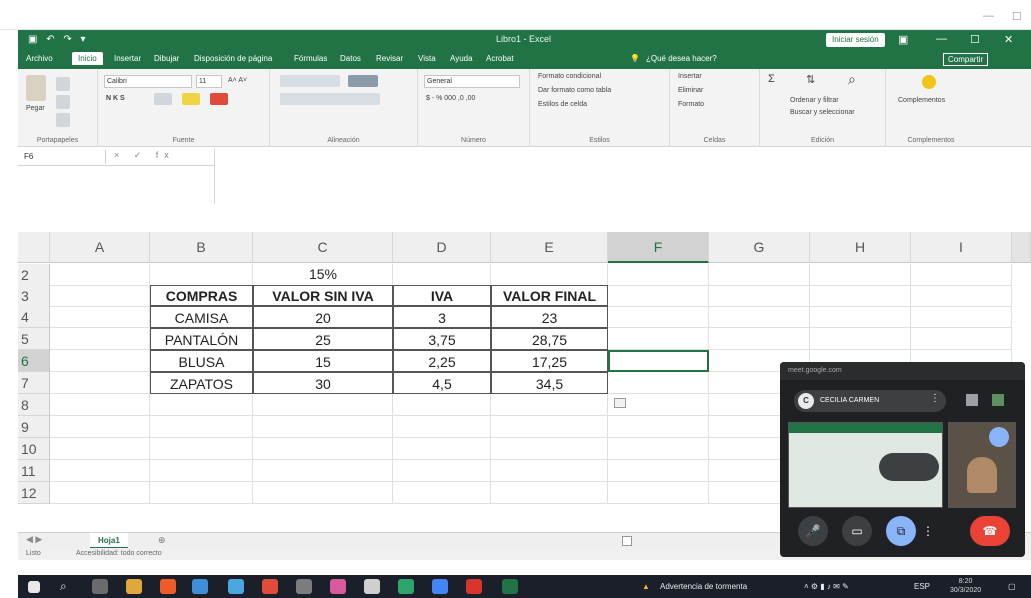 The width and height of the screenshot is (1031, 598). Describe the element at coordinates (442, 295) in the screenshot. I see `table-header-iva: IVA` at that location.